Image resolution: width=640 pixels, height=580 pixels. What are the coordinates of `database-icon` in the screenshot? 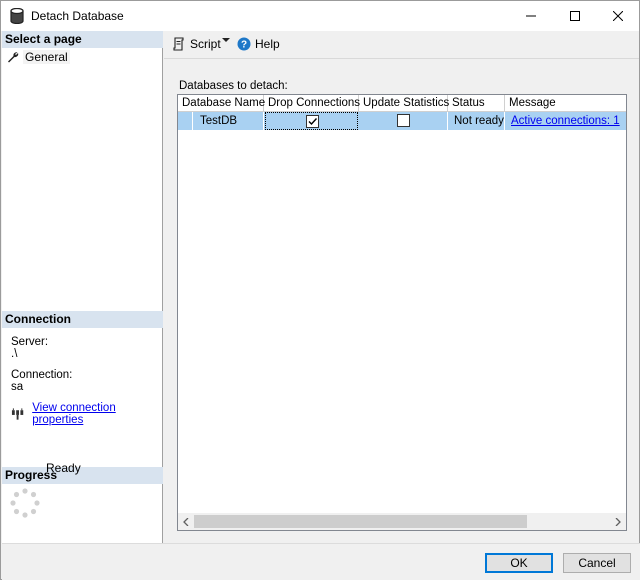 It's located at (17, 16).